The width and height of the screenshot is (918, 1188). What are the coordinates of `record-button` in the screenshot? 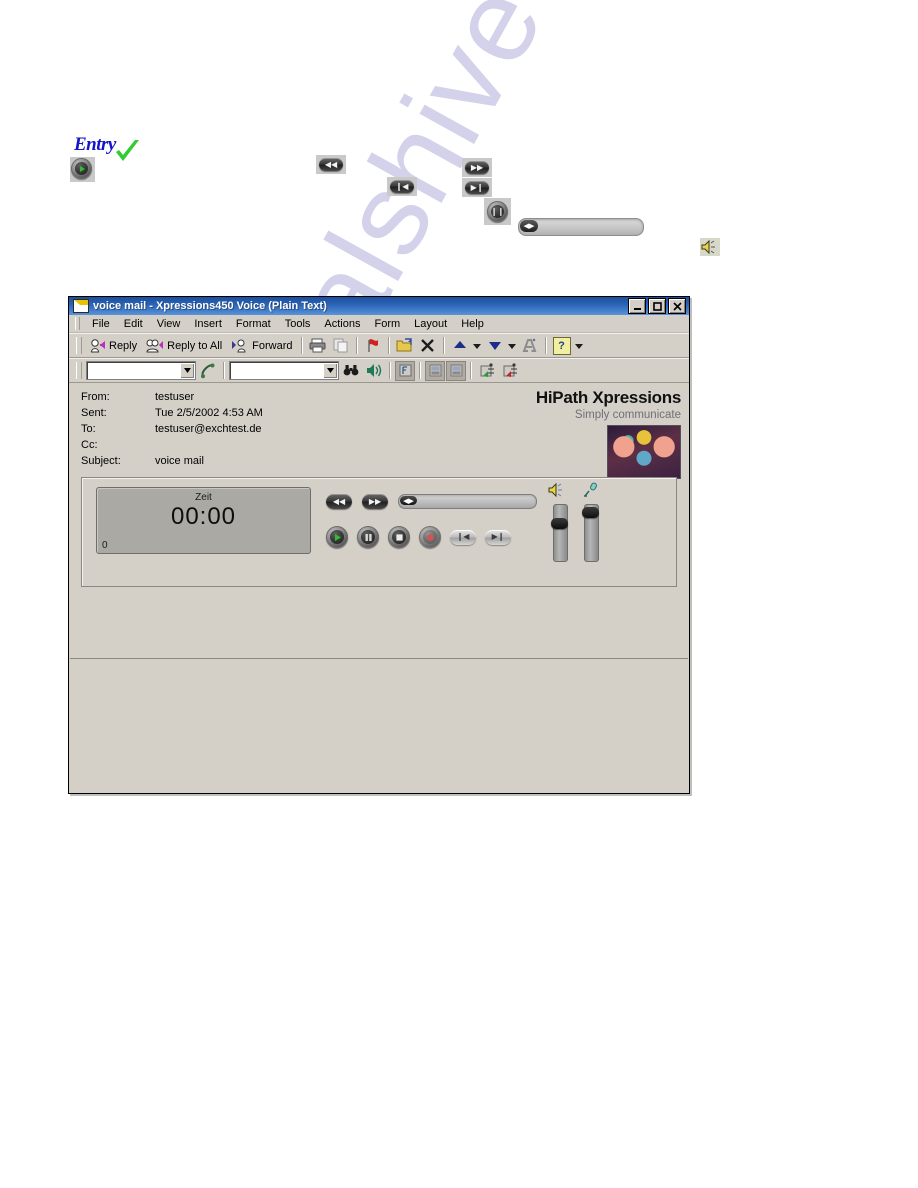 It's located at (430, 537).